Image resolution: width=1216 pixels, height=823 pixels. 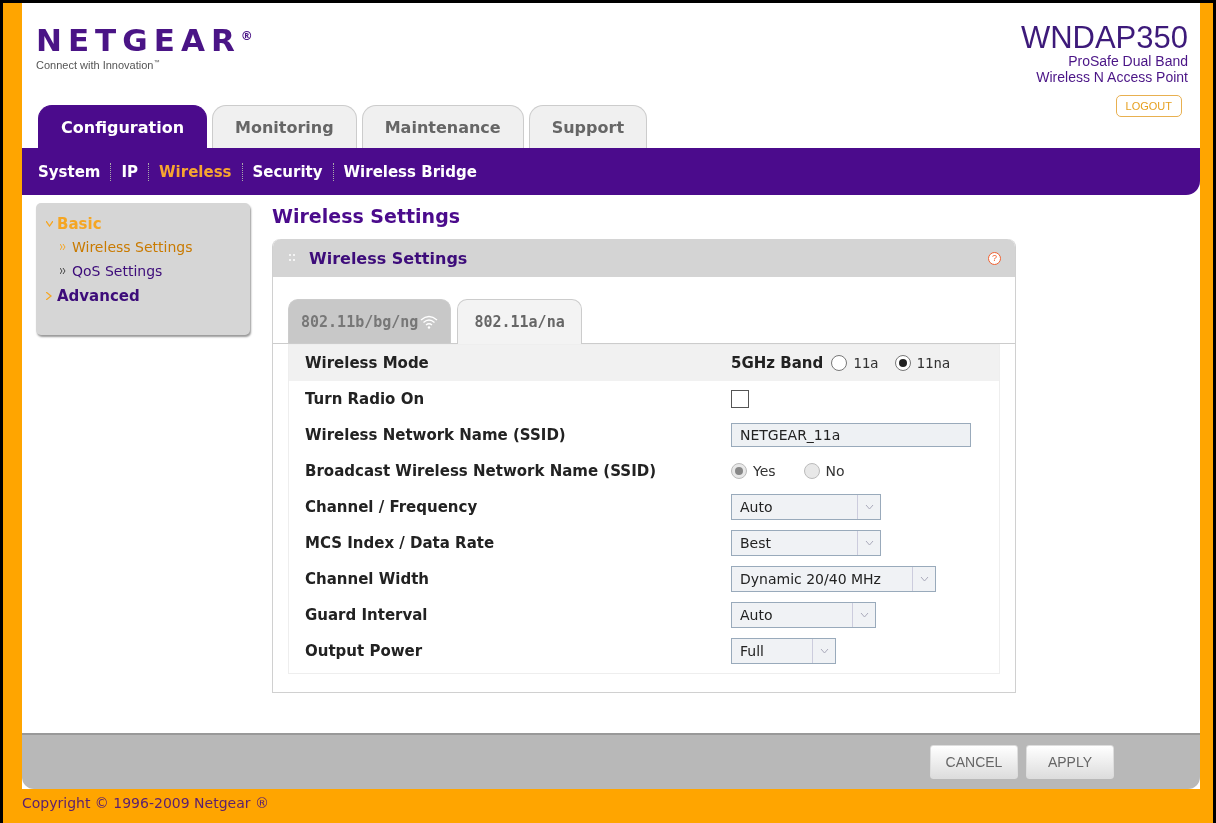 I want to click on dropdown: Dynamic 20/40 MHz, so click(x=833, y=579).